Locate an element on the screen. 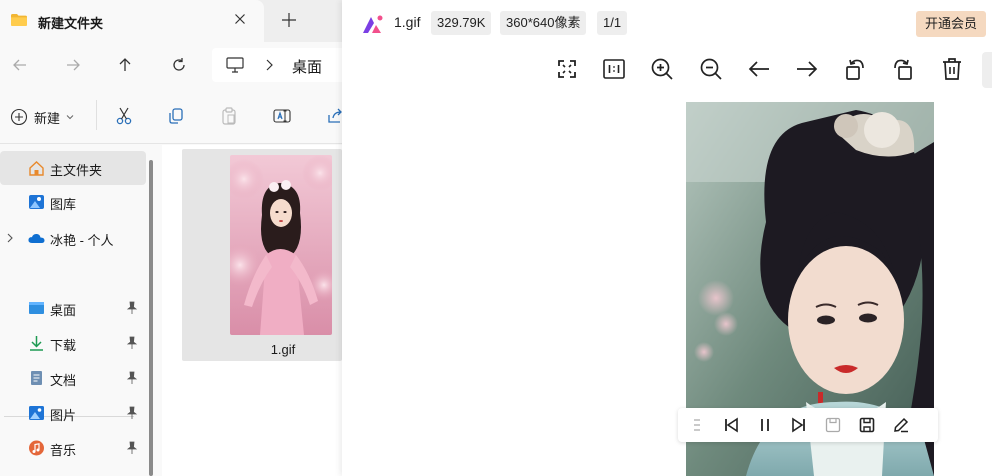 The width and height of the screenshot is (992, 476). sidebar-item-label: 下载 is located at coordinates (63, 345).